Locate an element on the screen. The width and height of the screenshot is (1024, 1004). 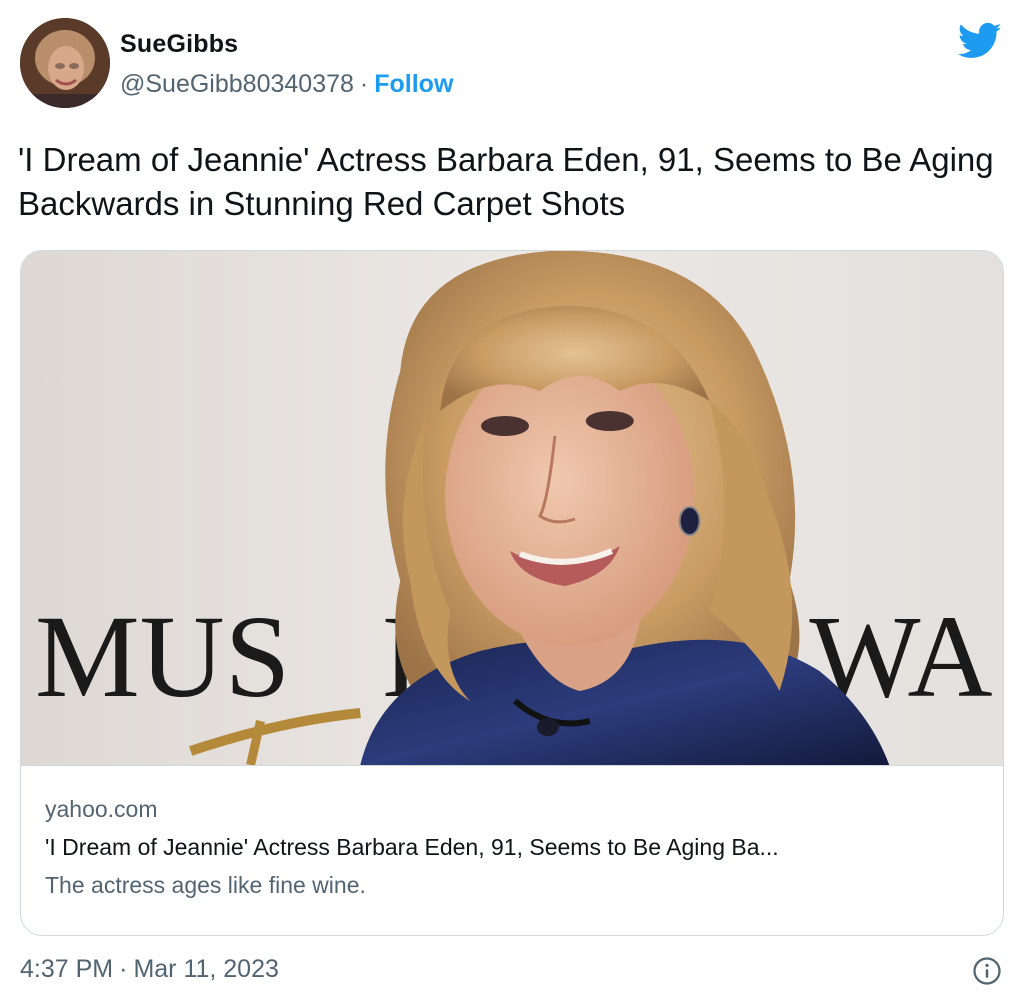
user-avatar is located at coordinates (65, 63).